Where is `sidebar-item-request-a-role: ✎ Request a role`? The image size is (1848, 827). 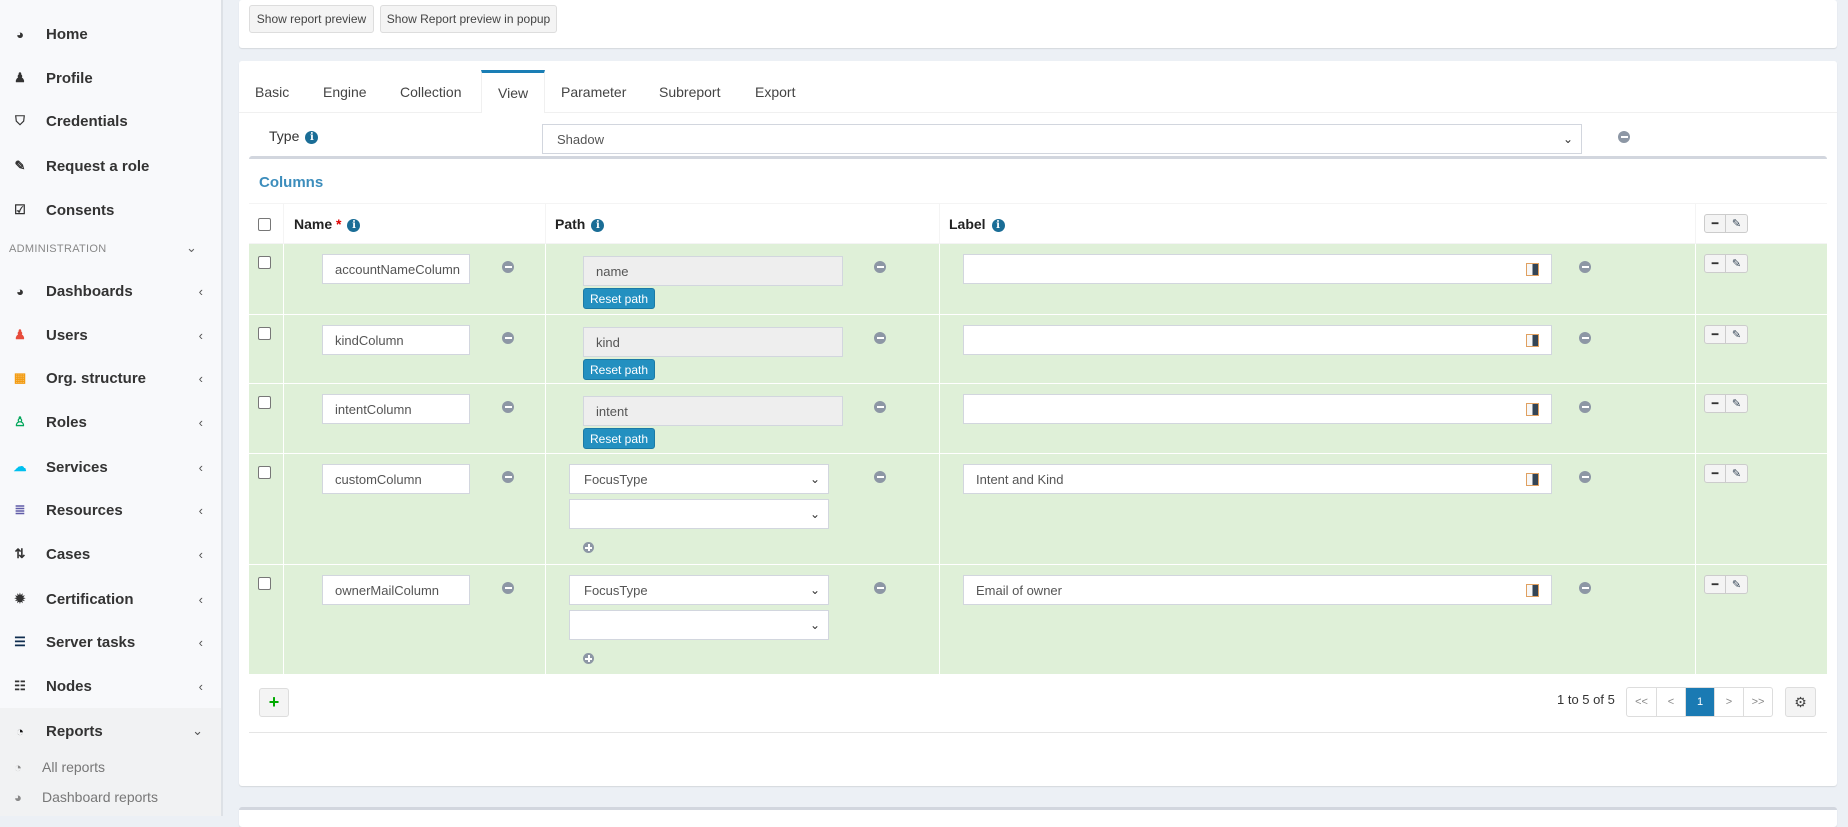 sidebar-item-request-a-role: ✎ Request a role is located at coordinates (110, 166).